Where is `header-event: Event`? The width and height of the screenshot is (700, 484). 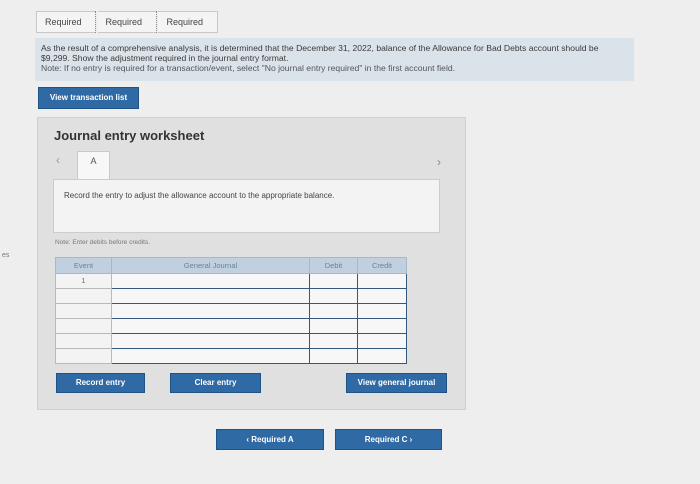 header-event: Event is located at coordinates (83, 265).